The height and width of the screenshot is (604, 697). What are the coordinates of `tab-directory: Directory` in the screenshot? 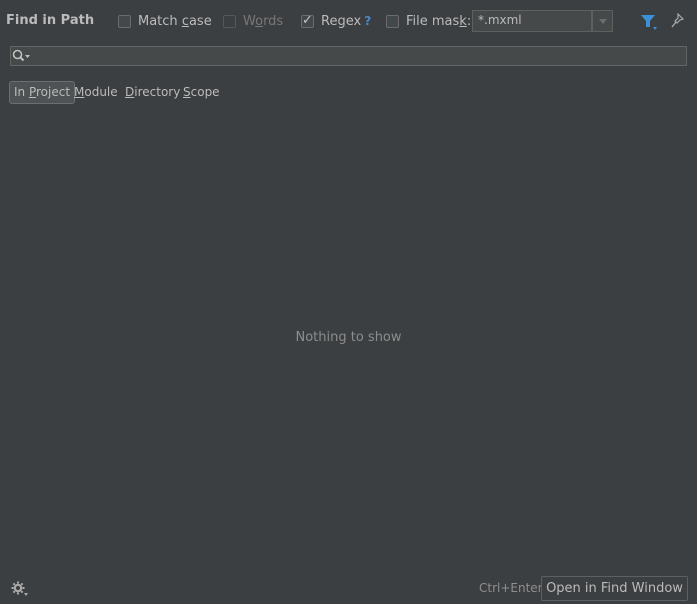 It's located at (152, 92).